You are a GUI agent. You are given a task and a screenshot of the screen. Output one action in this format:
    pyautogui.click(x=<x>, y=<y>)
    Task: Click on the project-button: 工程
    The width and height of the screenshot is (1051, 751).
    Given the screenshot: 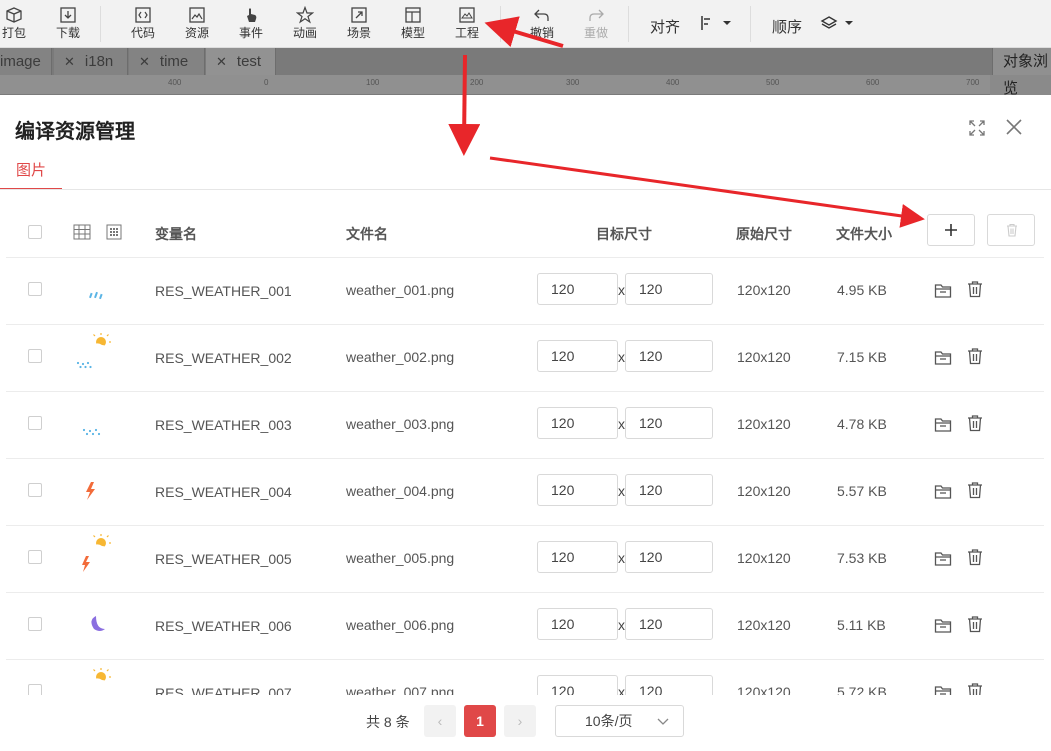 What is the action you would take?
    pyautogui.click(x=467, y=26)
    